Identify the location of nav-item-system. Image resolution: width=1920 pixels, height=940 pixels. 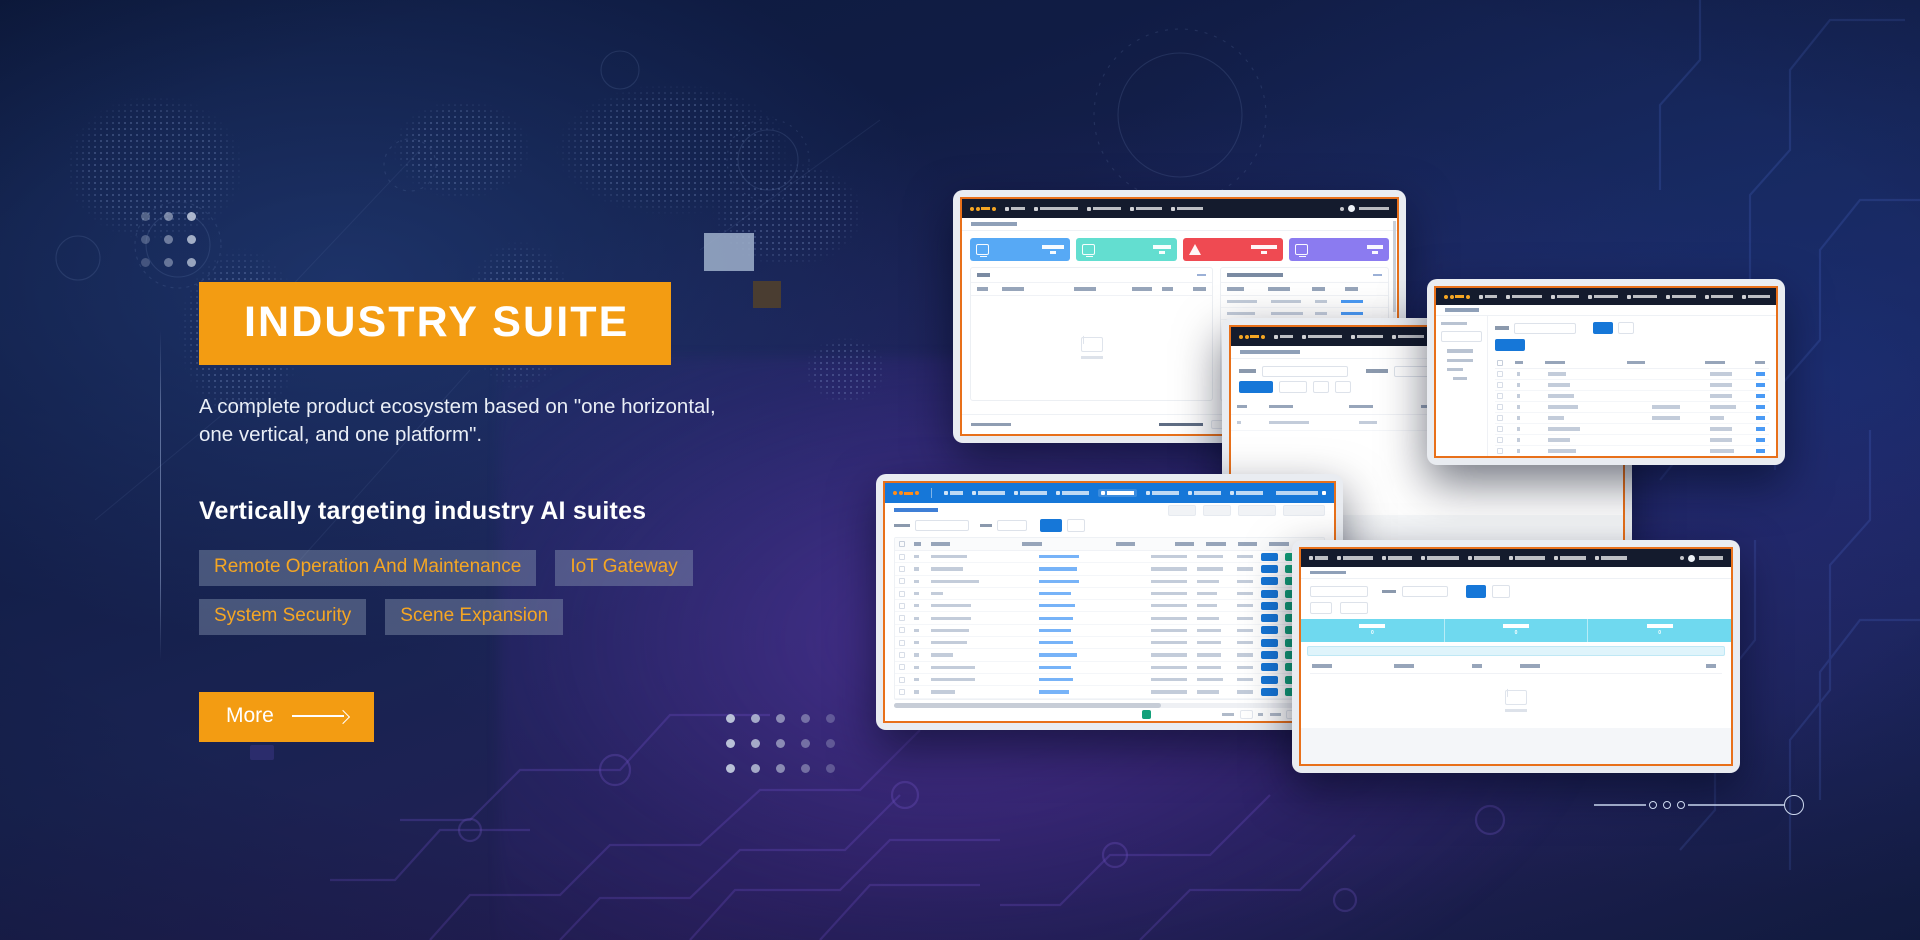
(1718, 296).